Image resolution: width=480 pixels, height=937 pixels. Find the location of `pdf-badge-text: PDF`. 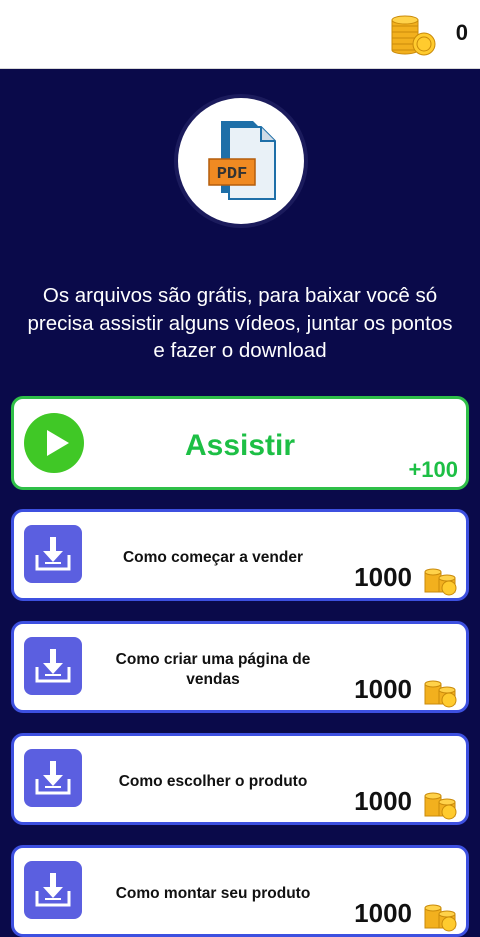

pdf-badge-text: PDF is located at coordinates (232, 174).